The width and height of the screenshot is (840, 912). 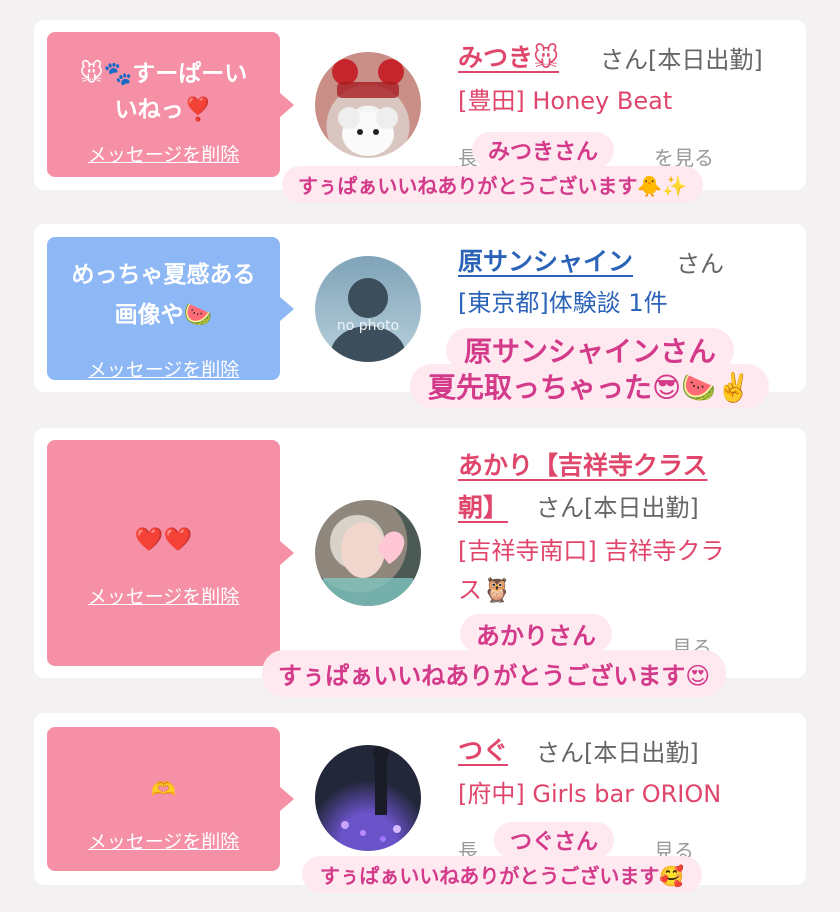 I want to click on bubble-message-line: いねっ❣️, so click(x=163, y=110).